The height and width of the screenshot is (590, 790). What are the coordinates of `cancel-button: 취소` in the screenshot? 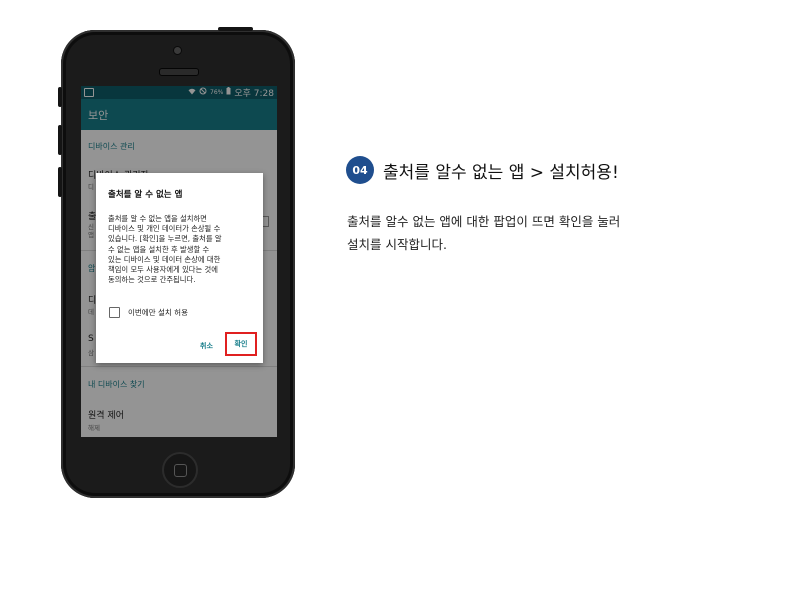 It's located at (206, 346).